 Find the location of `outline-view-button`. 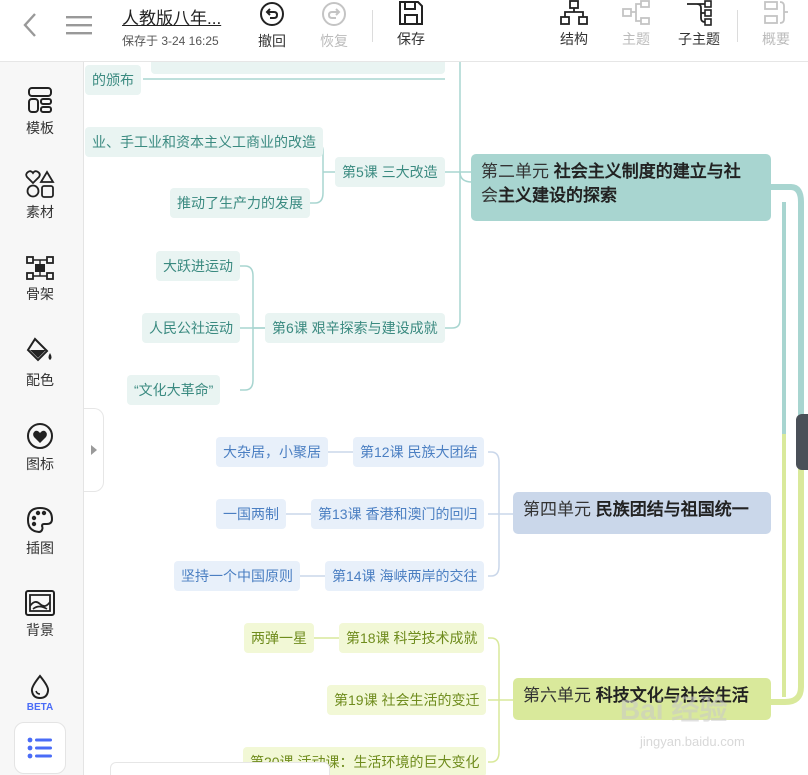

outline-view-button is located at coordinates (40, 748).